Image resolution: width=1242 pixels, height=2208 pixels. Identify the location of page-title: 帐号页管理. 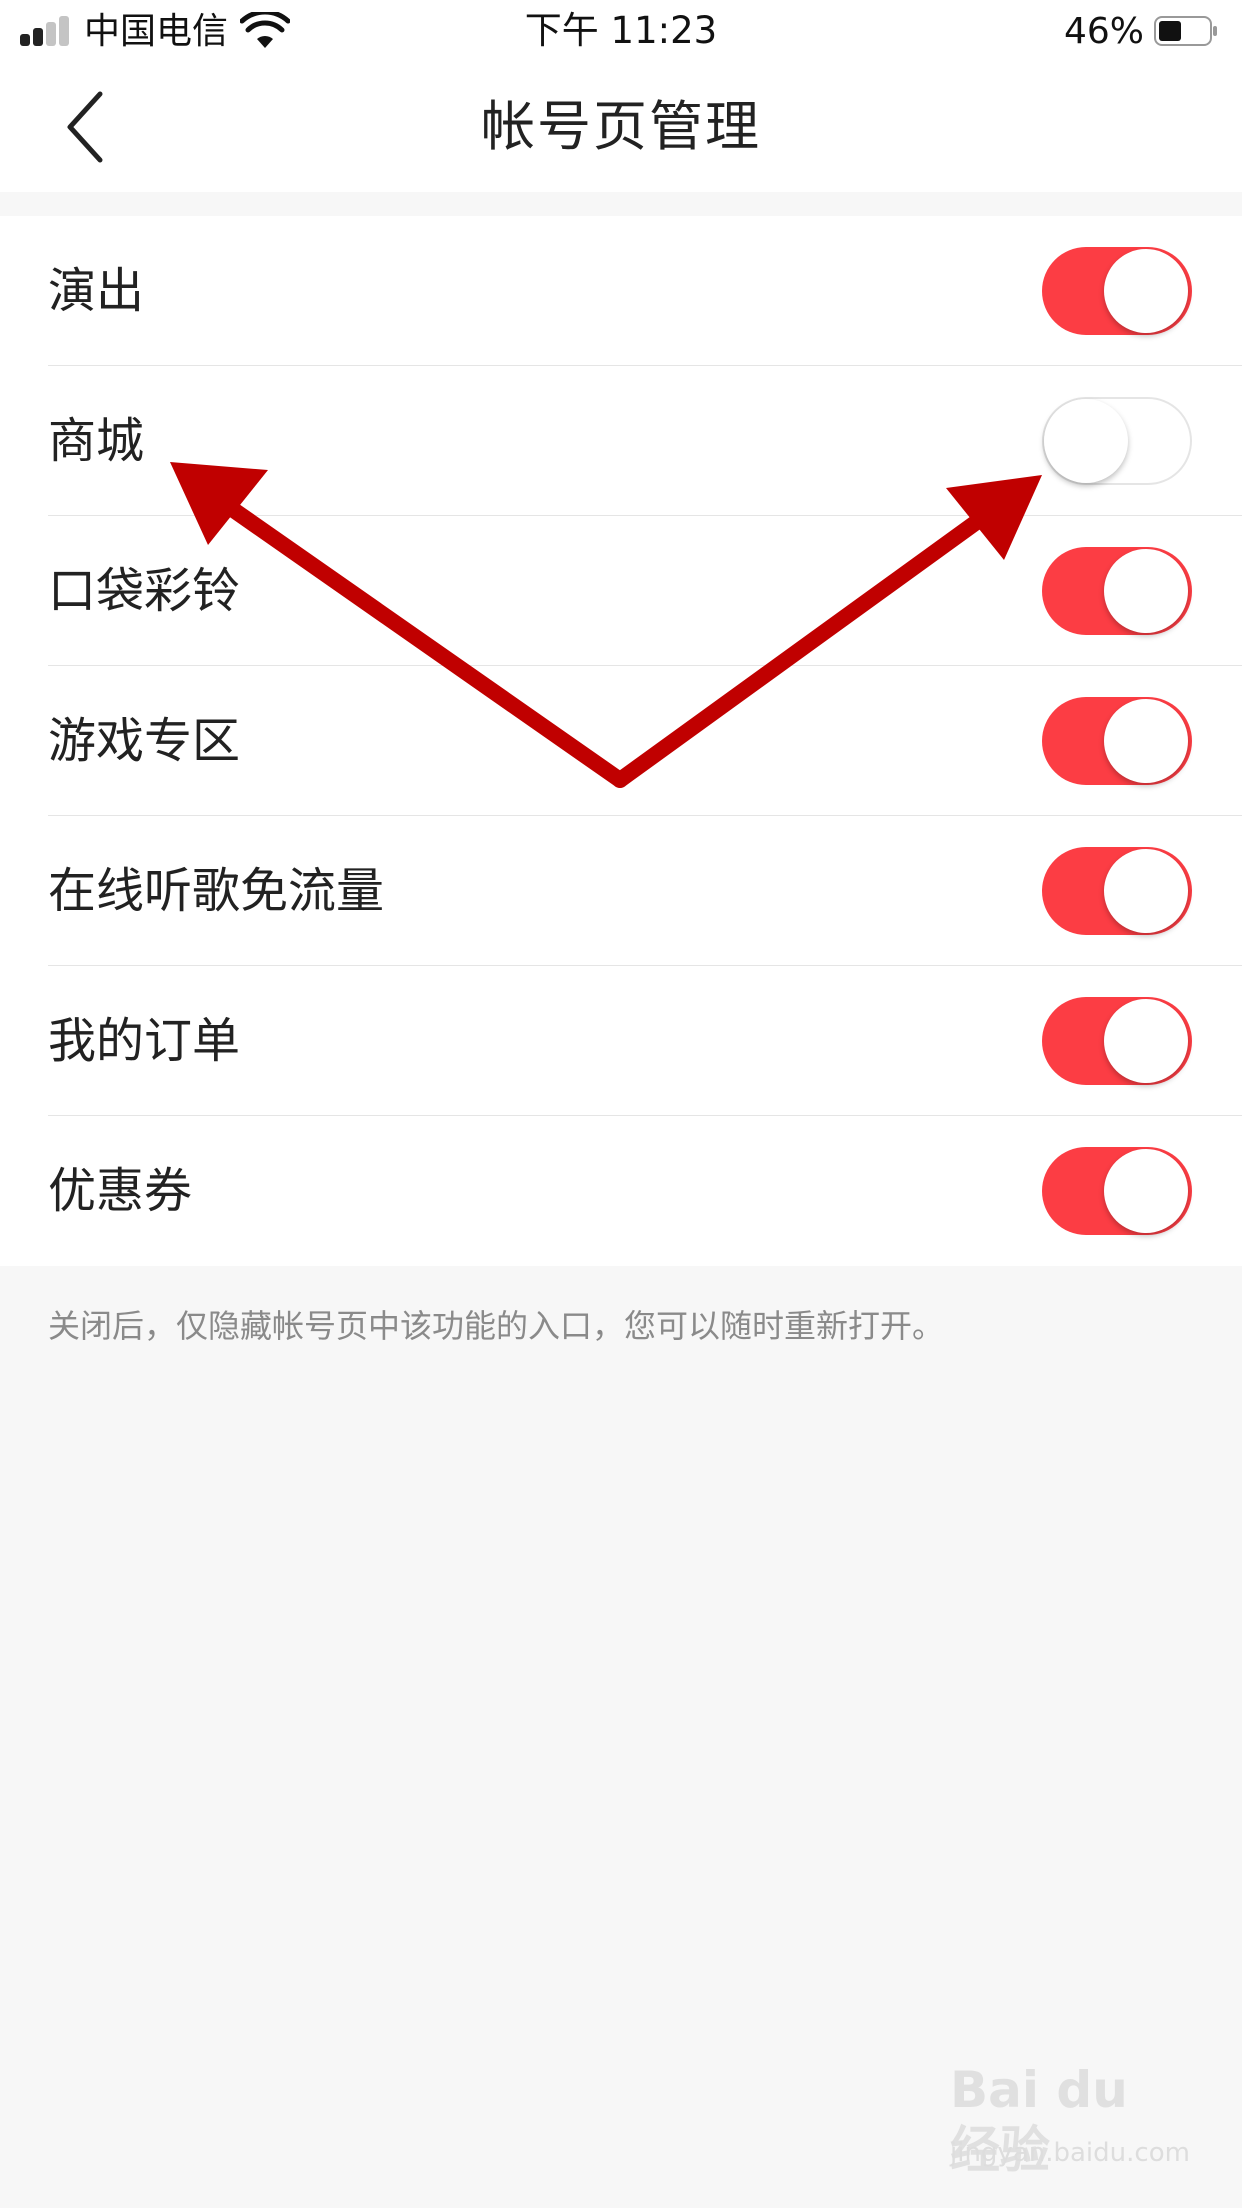
(621, 126).